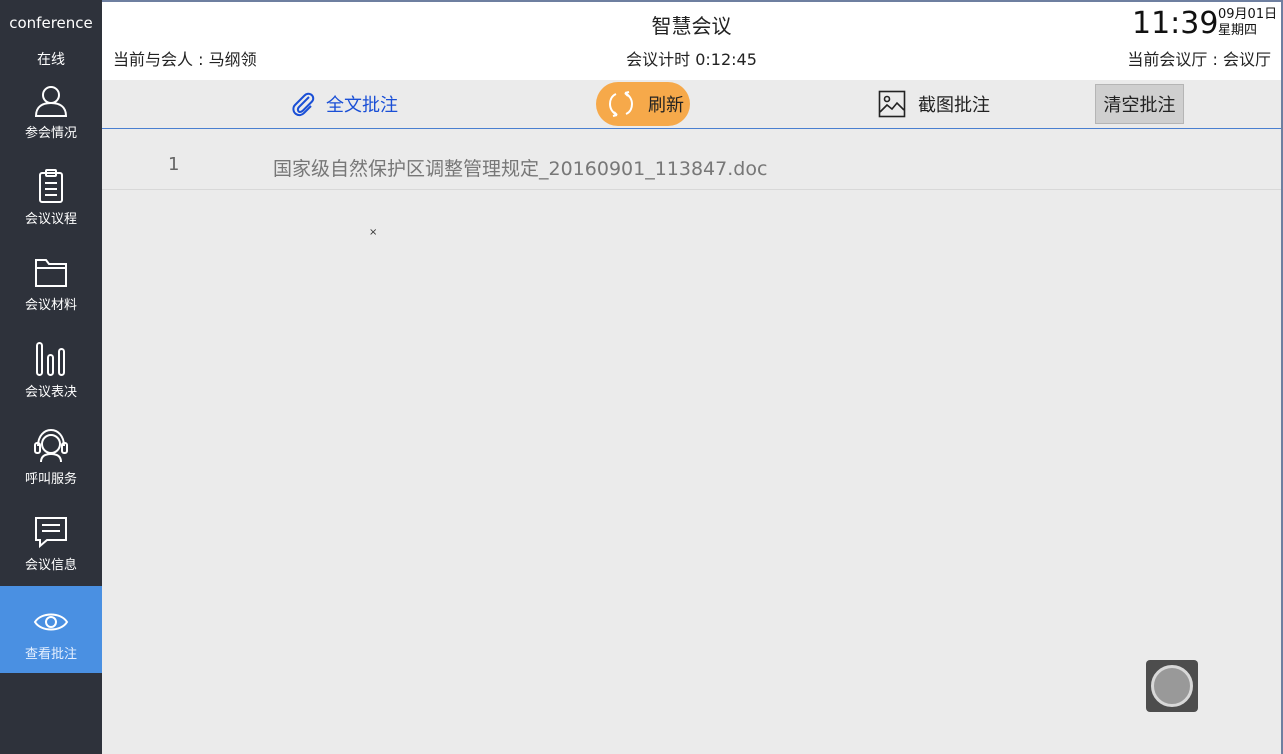  I want to click on sidebar-item-attendance: 参会情况, so click(51, 125).